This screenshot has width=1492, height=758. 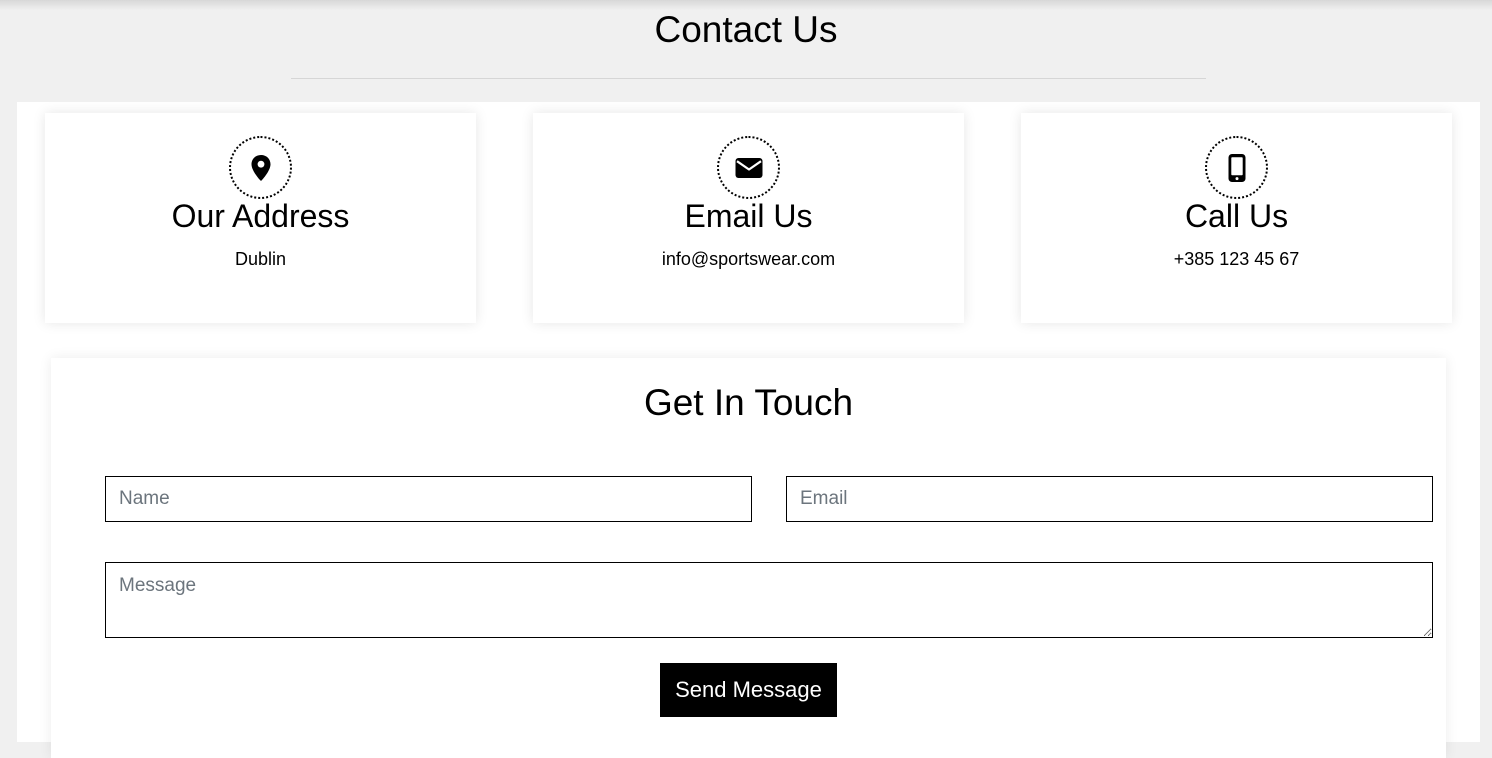 I want to click on page-title: Contact Us, so click(x=746, y=29).